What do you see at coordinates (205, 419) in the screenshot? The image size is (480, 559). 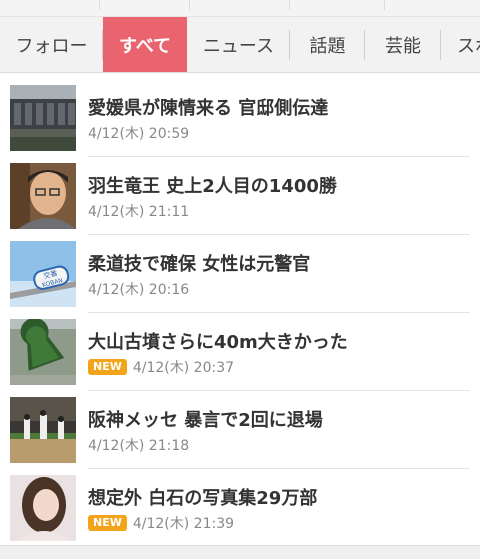 I see `article-title: 阪神メッセ 暴言で2回に退場` at bounding box center [205, 419].